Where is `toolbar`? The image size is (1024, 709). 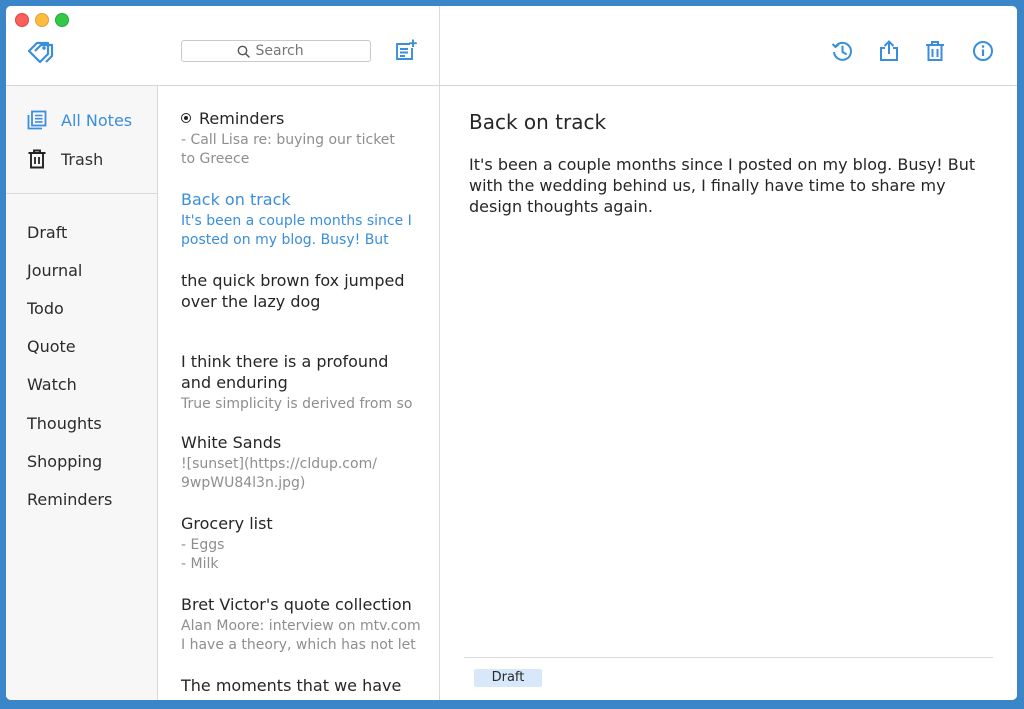 toolbar is located at coordinates (511, 46).